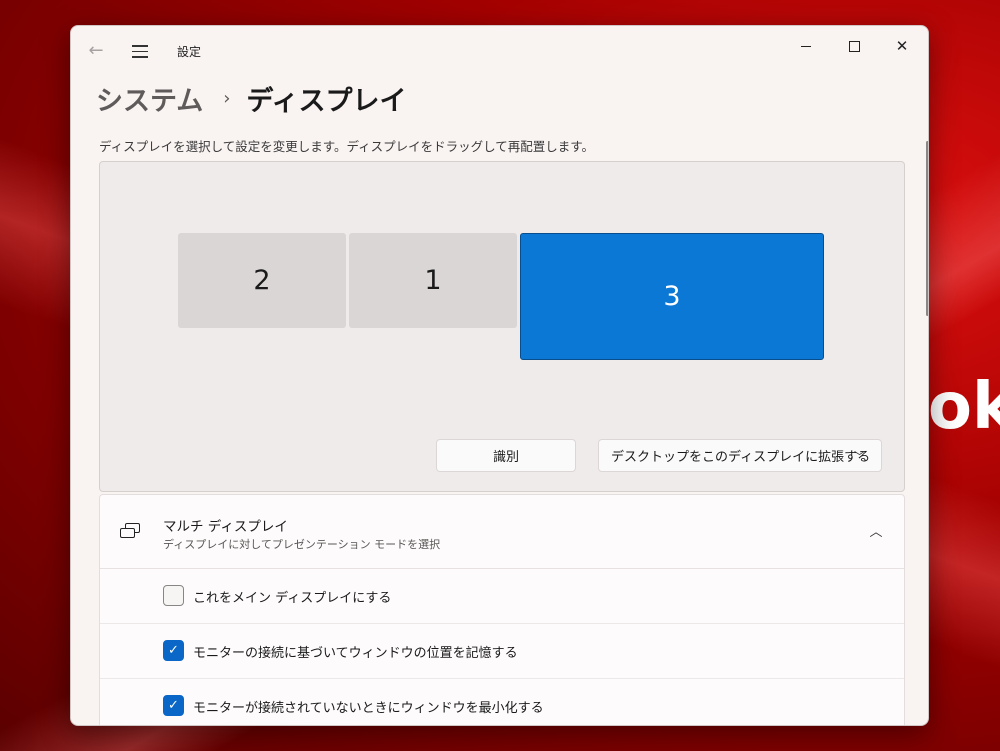  I want to click on display-mode-dropdown: デスクトップをこのディスプレイに拡張する ﹀, so click(740, 455).